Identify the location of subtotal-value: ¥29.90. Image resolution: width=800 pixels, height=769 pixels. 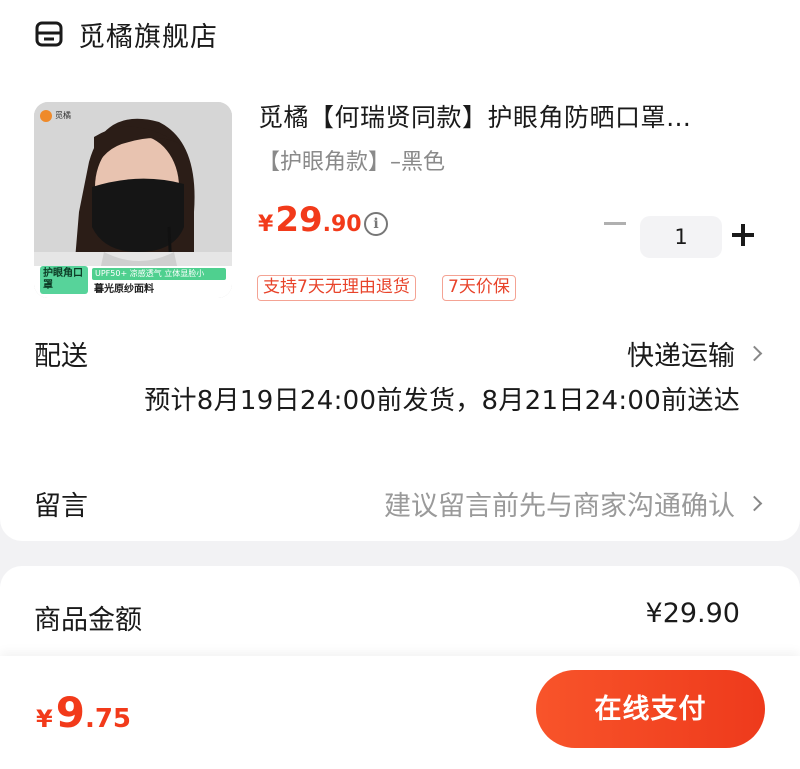
(692, 613).